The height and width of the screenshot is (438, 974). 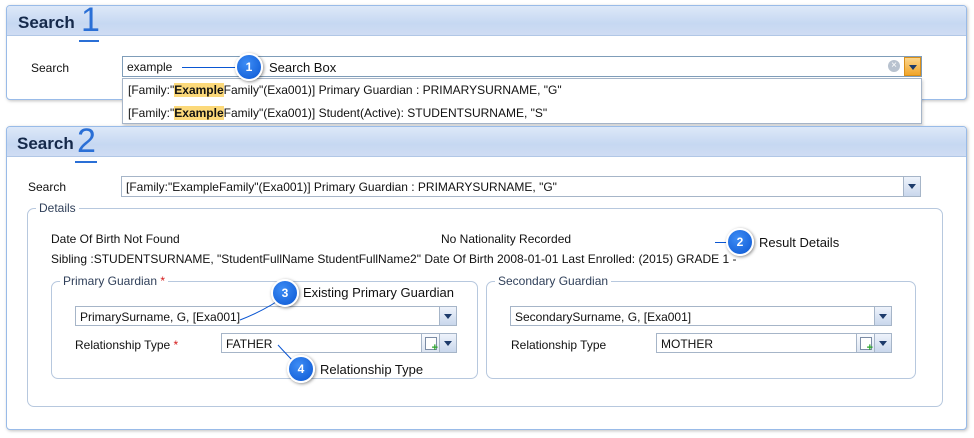 I want to click on panel-1-header: Search 1, so click(x=486, y=23).